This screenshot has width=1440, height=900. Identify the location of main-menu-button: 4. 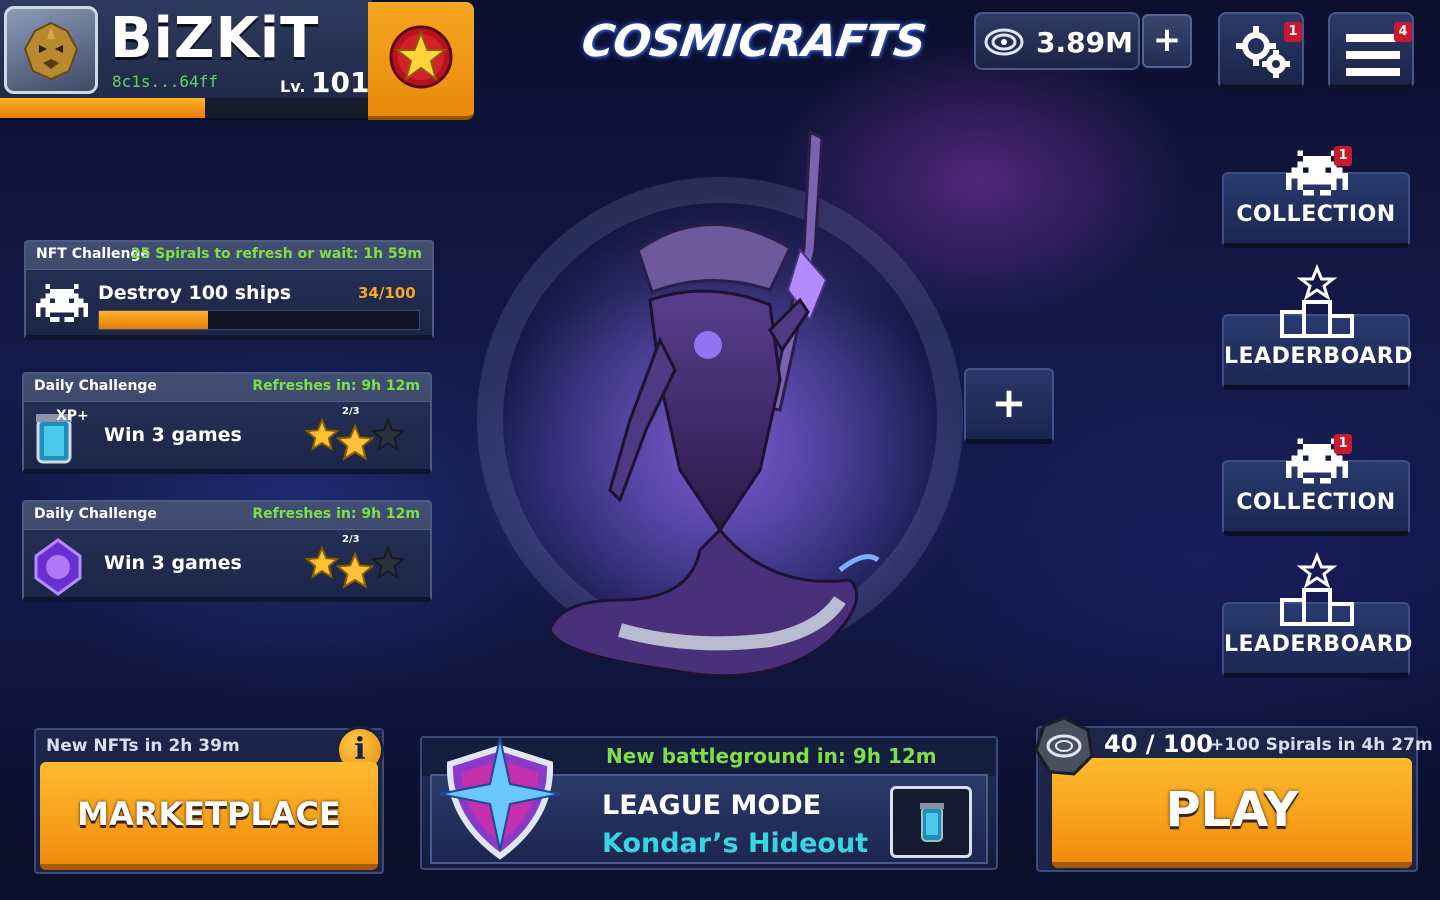
(1371, 51).